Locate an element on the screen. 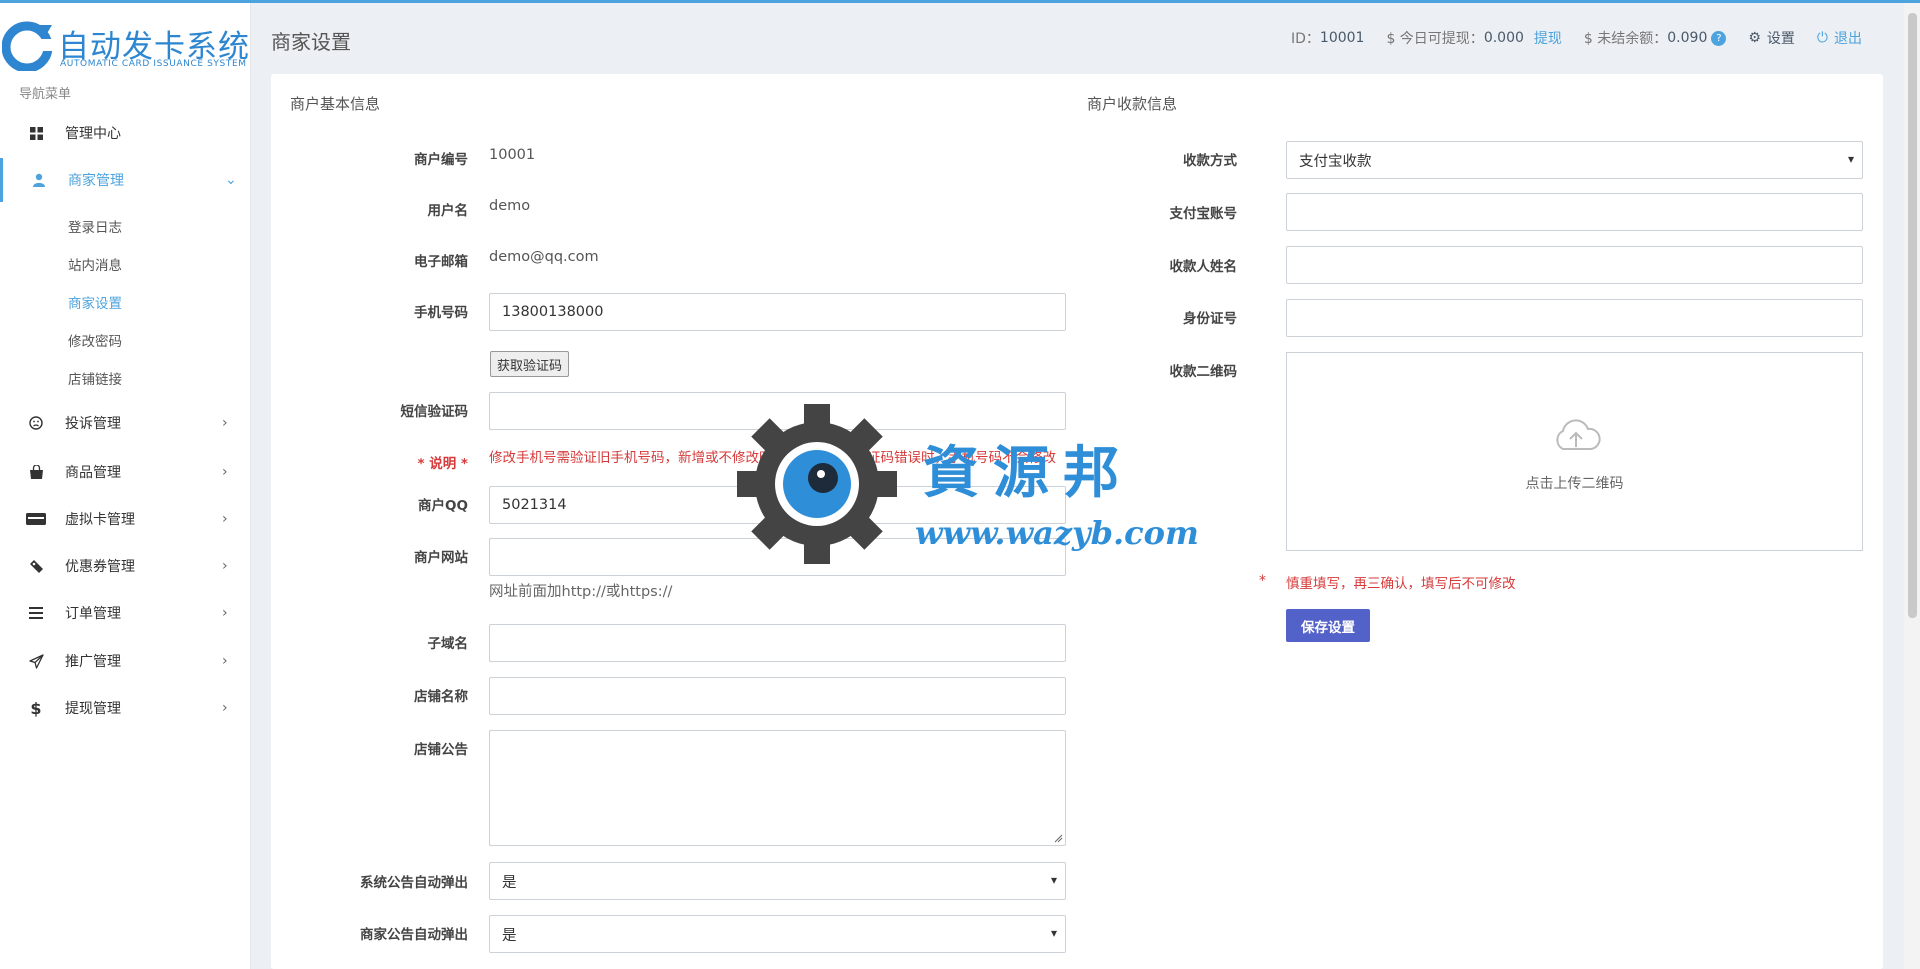  chevron-down-icon: ⌄ is located at coordinates (231, 180).